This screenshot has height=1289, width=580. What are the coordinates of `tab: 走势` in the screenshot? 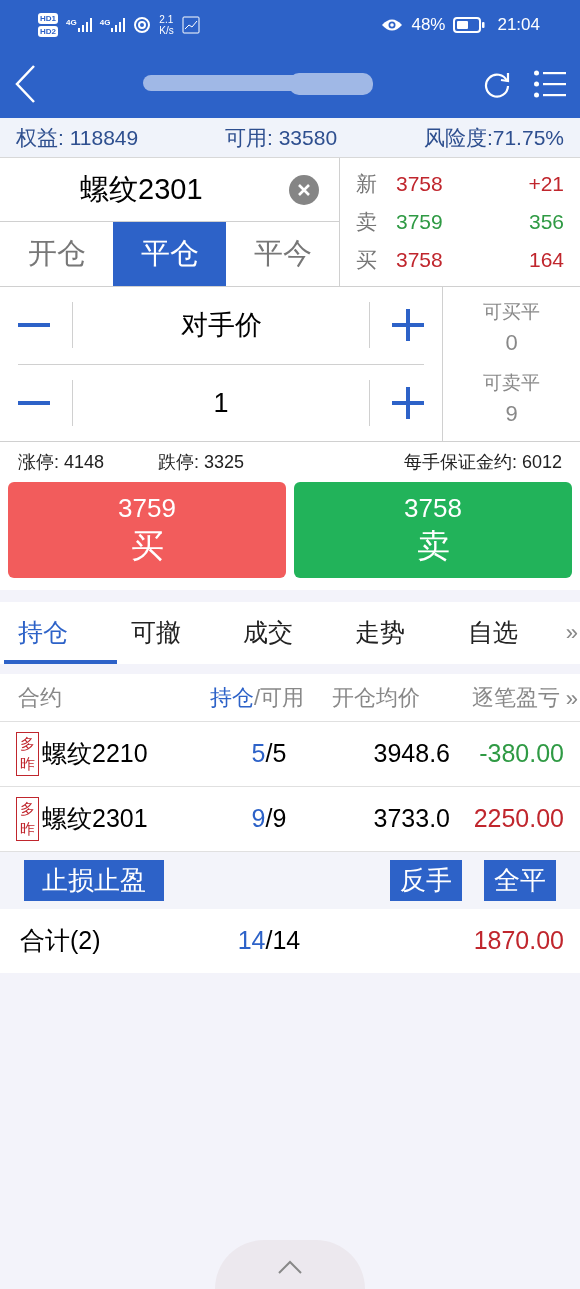 It's located at (411, 633).